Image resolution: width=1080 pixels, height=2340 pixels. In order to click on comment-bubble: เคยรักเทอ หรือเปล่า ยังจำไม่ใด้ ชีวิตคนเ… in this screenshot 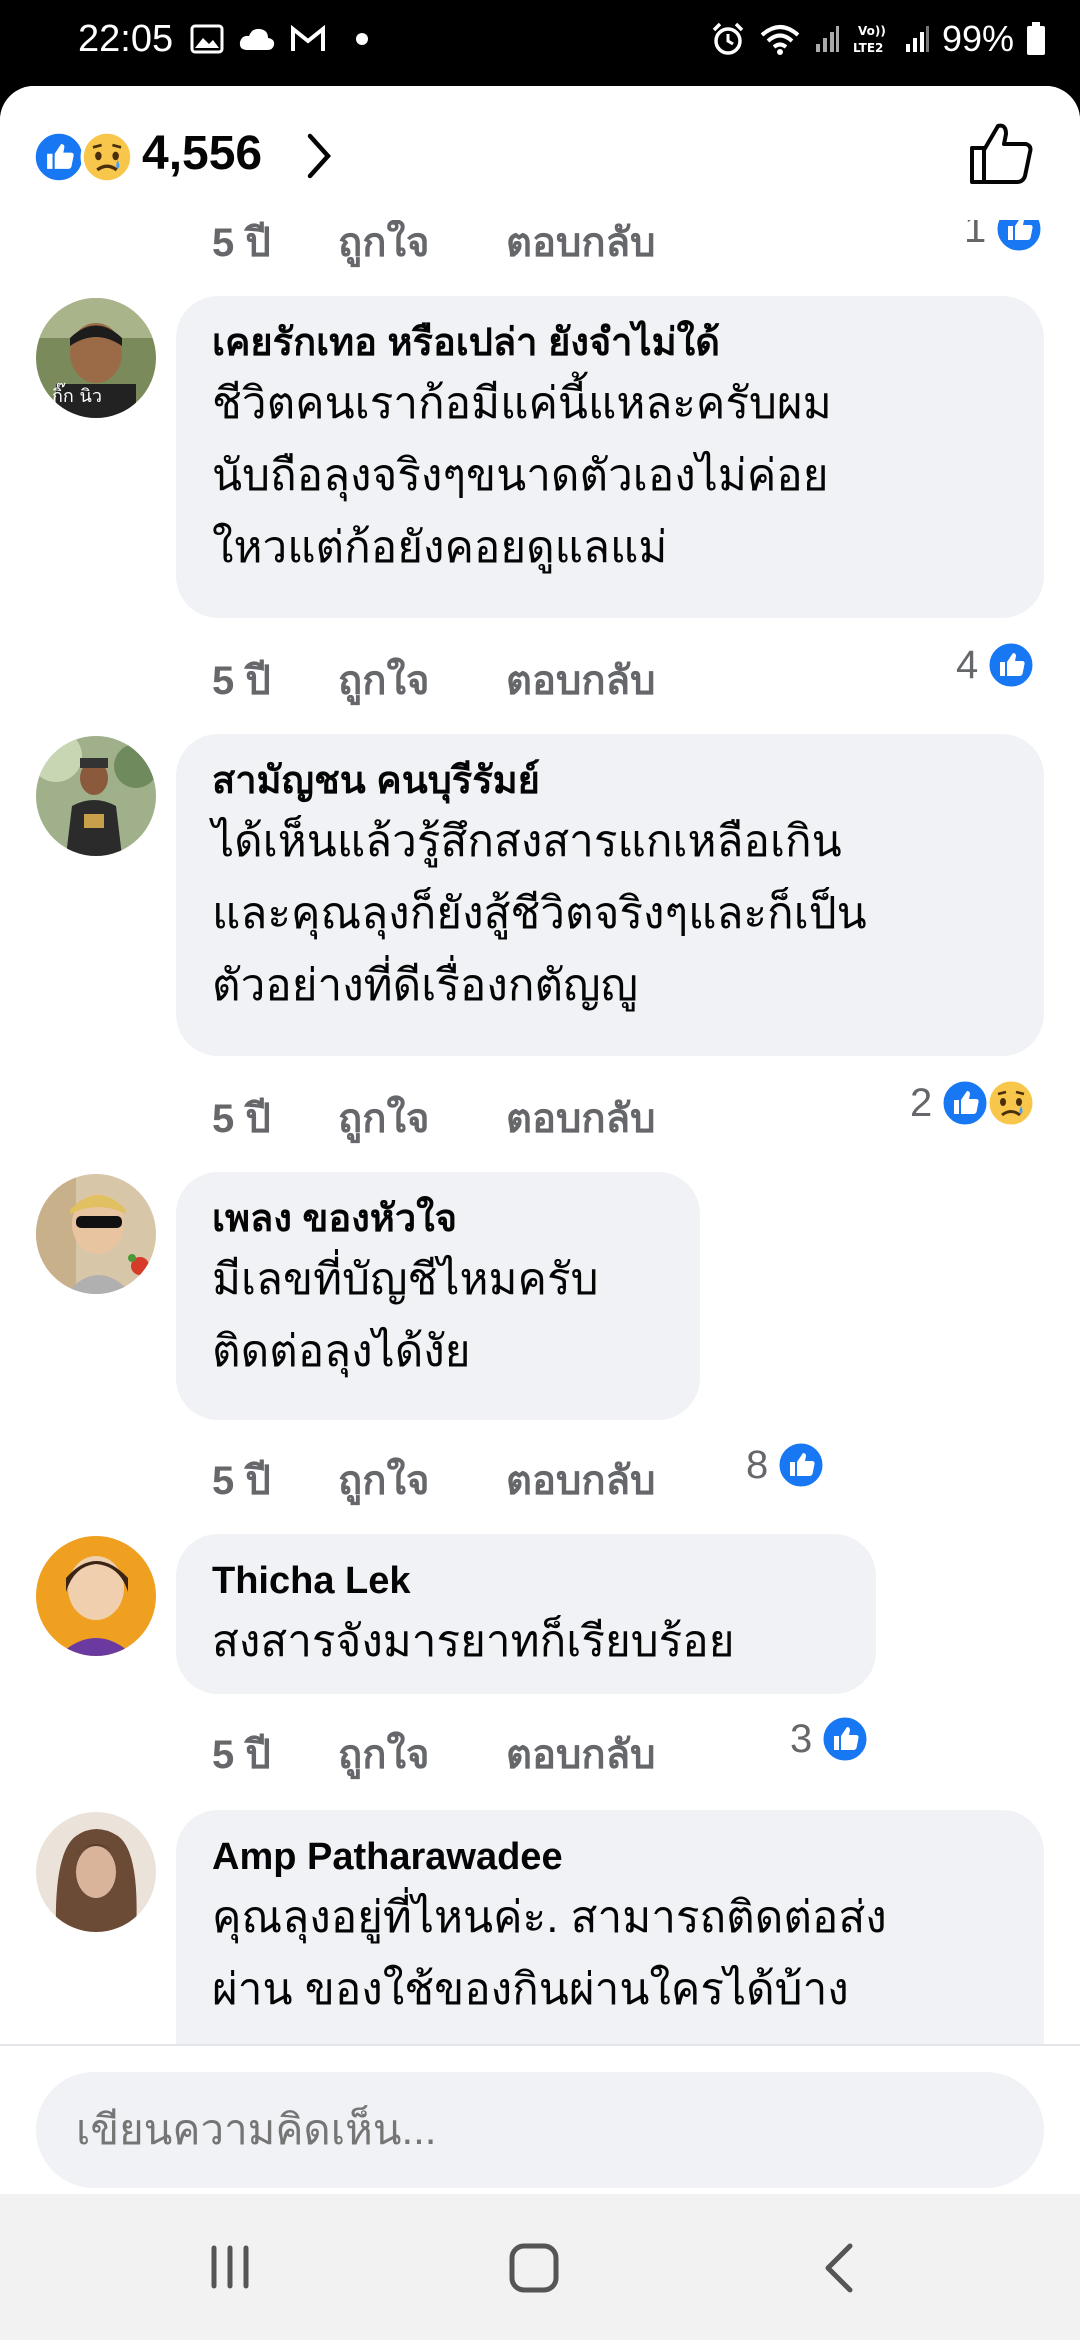, I will do `click(610, 457)`.